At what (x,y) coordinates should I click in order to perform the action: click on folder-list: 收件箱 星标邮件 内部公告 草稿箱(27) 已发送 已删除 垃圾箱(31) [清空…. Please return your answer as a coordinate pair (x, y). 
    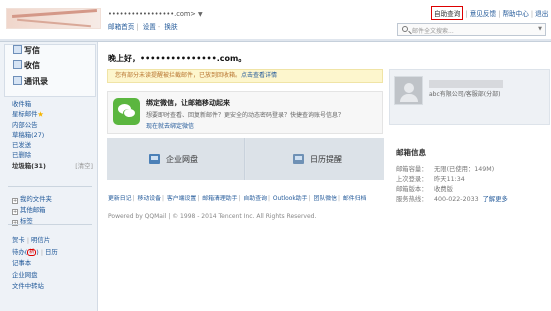
    Looking at the image, I should click on (53, 135).